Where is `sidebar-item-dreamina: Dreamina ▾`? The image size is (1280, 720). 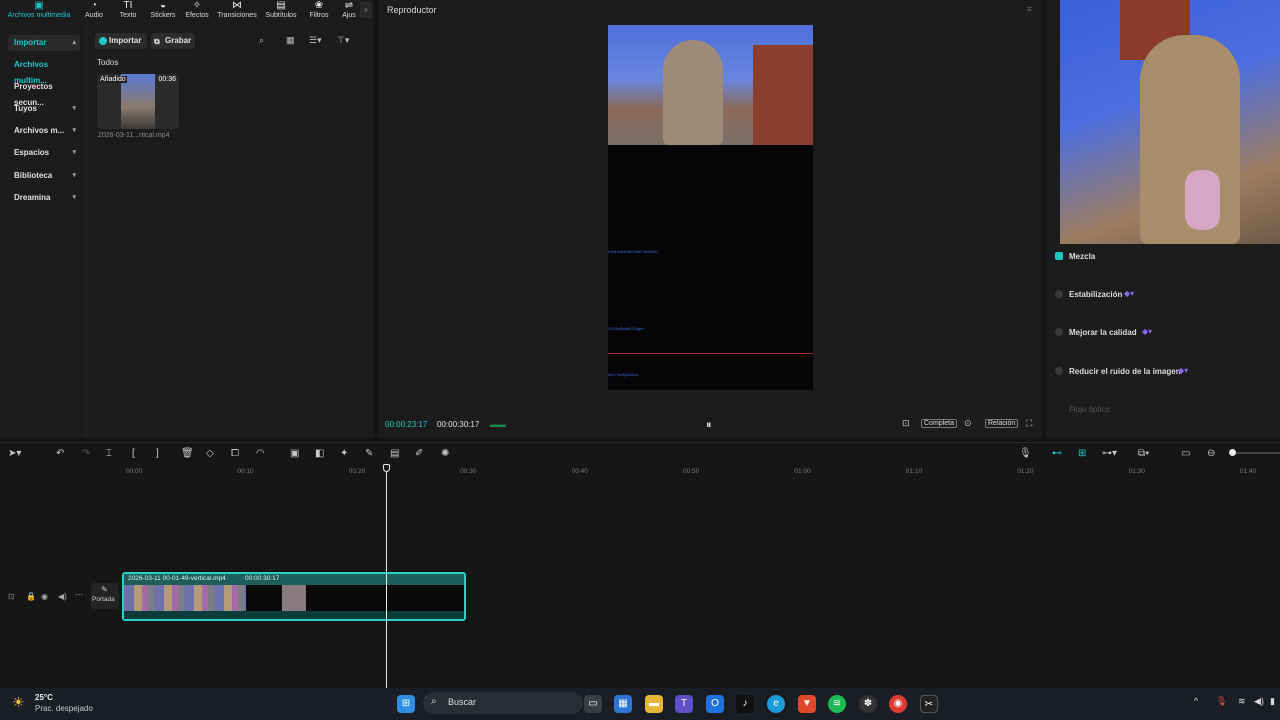 sidebar-item-dreamina: Dreamina ▾ is located at coordinates (44, 198).